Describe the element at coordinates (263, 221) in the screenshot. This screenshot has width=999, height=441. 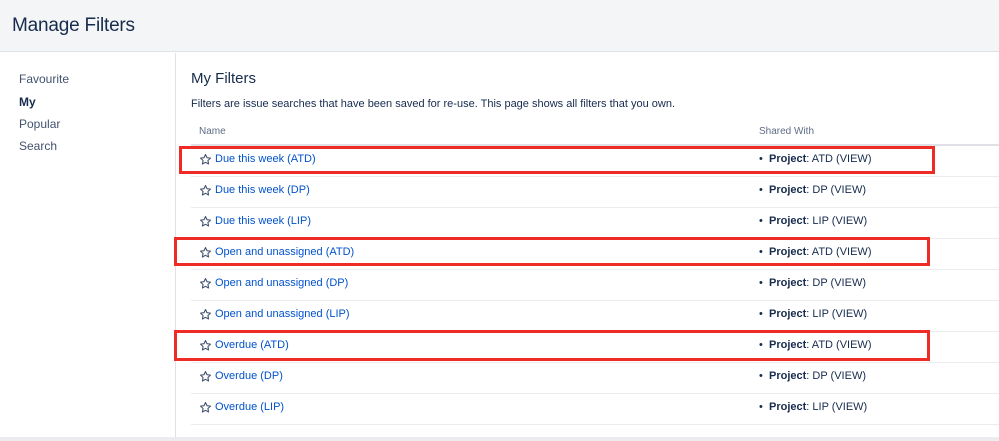
I see `filter-name-link: Due this week (LIP)` at that location.